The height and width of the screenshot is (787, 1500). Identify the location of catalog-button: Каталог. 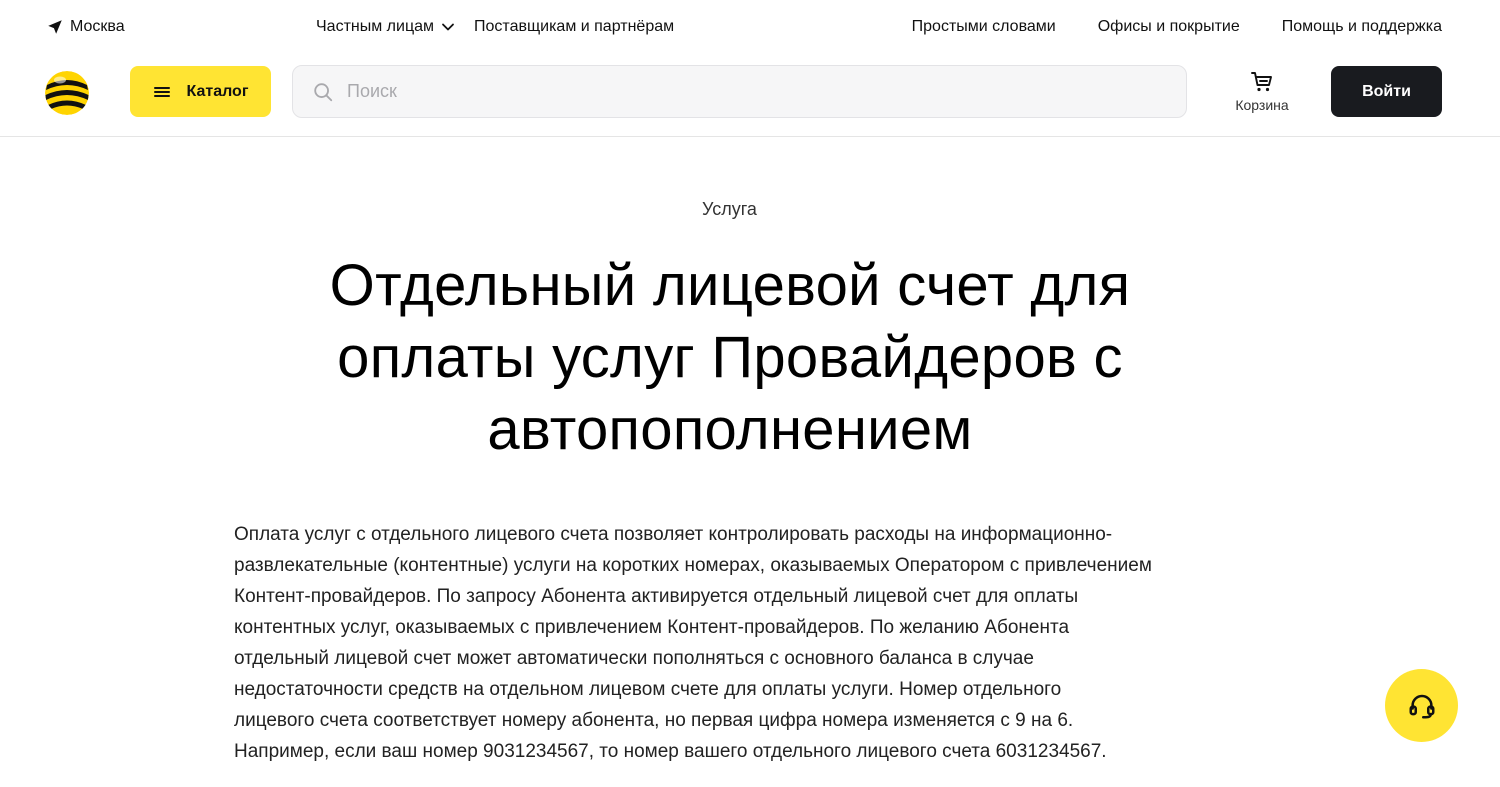
(200, 91).